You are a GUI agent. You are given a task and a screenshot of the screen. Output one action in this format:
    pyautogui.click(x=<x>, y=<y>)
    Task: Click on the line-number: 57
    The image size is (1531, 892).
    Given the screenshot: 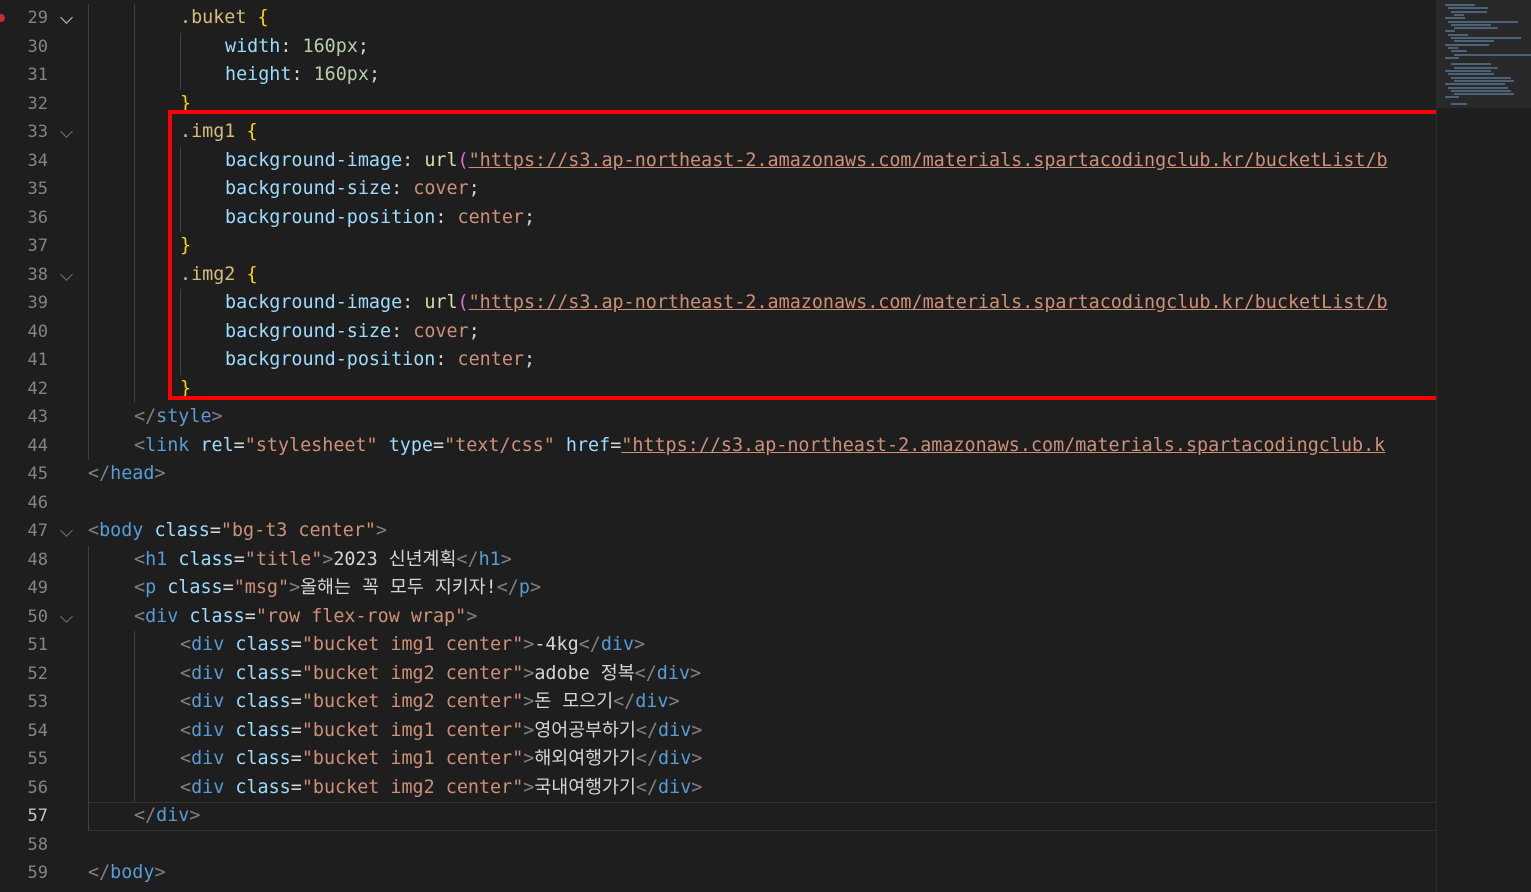 What is the action you would take?
    pyautogui.click(x=37, y=816)
    